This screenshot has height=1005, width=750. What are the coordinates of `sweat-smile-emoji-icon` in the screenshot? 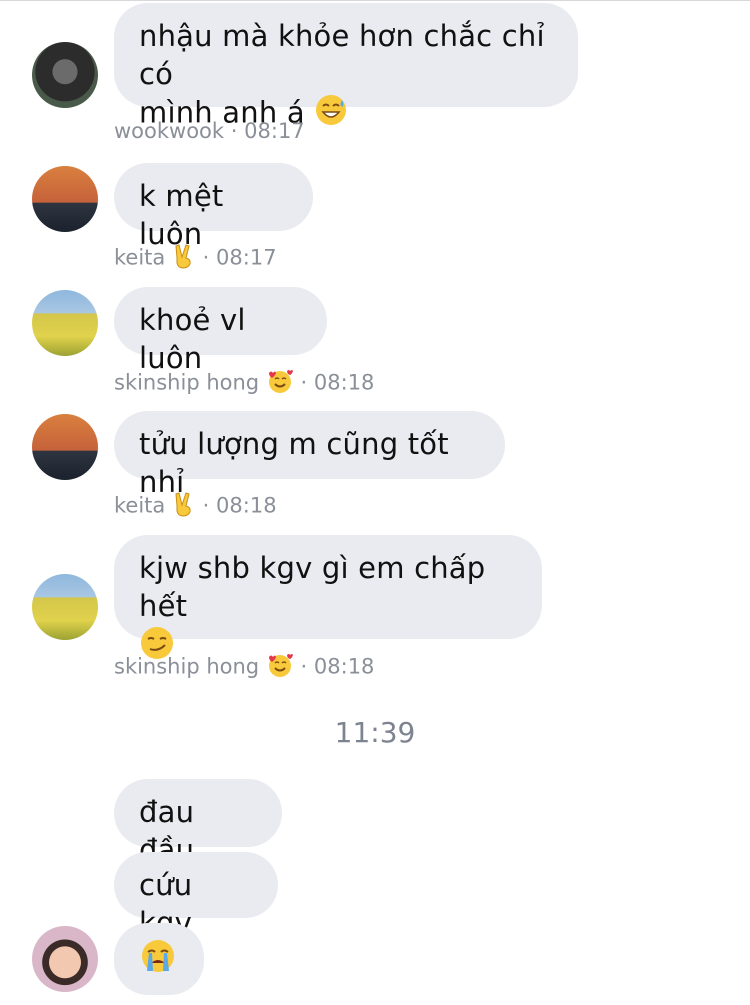 It's located at (331, 114).